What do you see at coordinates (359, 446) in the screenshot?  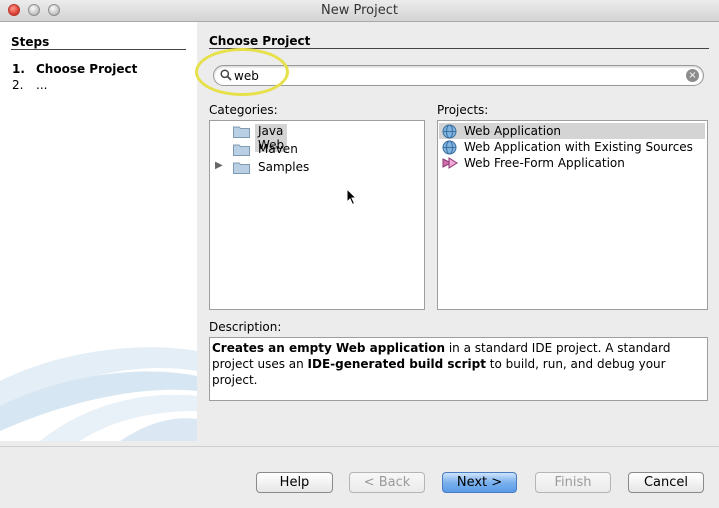 I see `footer-divider` at bounding box center [359, 446].